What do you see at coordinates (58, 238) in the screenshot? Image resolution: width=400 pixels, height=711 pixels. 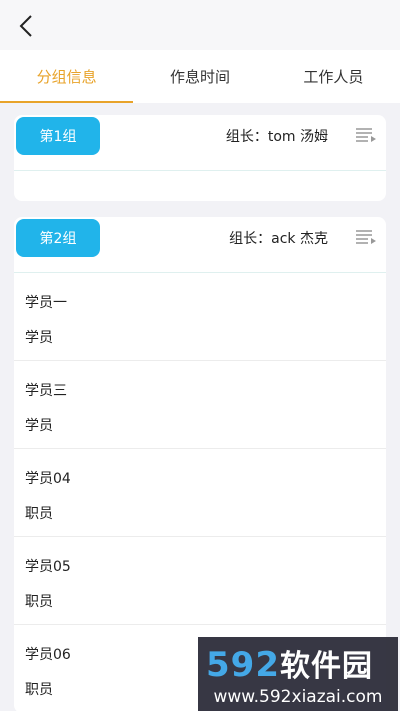 I see `group-badge: 第2组` at bounding box center [58, 238].